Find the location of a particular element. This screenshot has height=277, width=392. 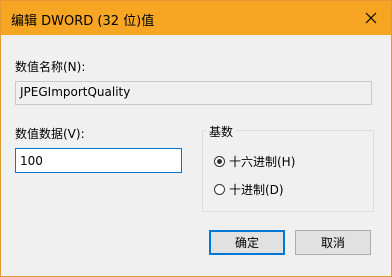

radio-button-checked is located at coordinates (219, 161).